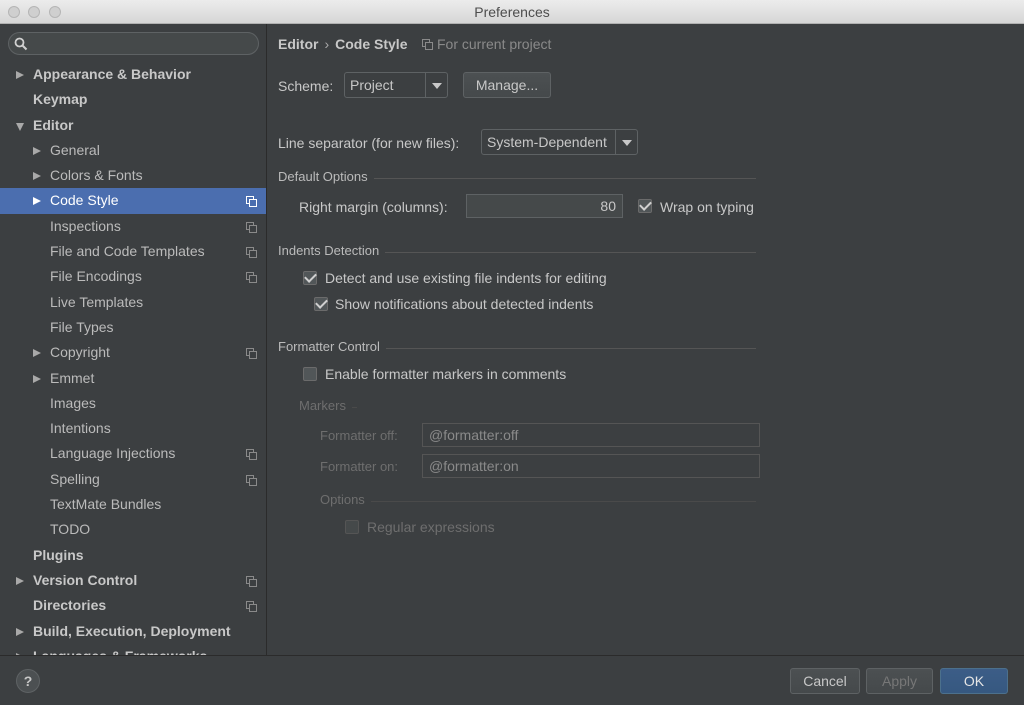 The height and width of the screenshot is (705, 1024). Describe the element at coordinates (306, 86) in the screenshot. I see `scheme-label: Scheme:` at that location.